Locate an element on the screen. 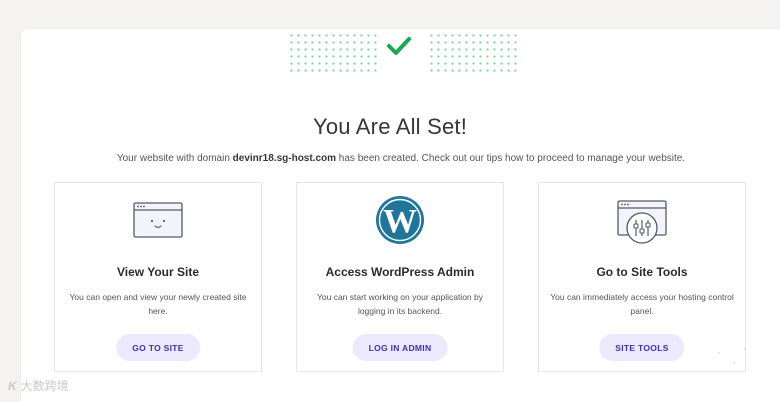 Image resolution: width=780 pixels, height=402 pixels. domain-name: devinr18.sg-host.com is located at coordinates (284, 158).